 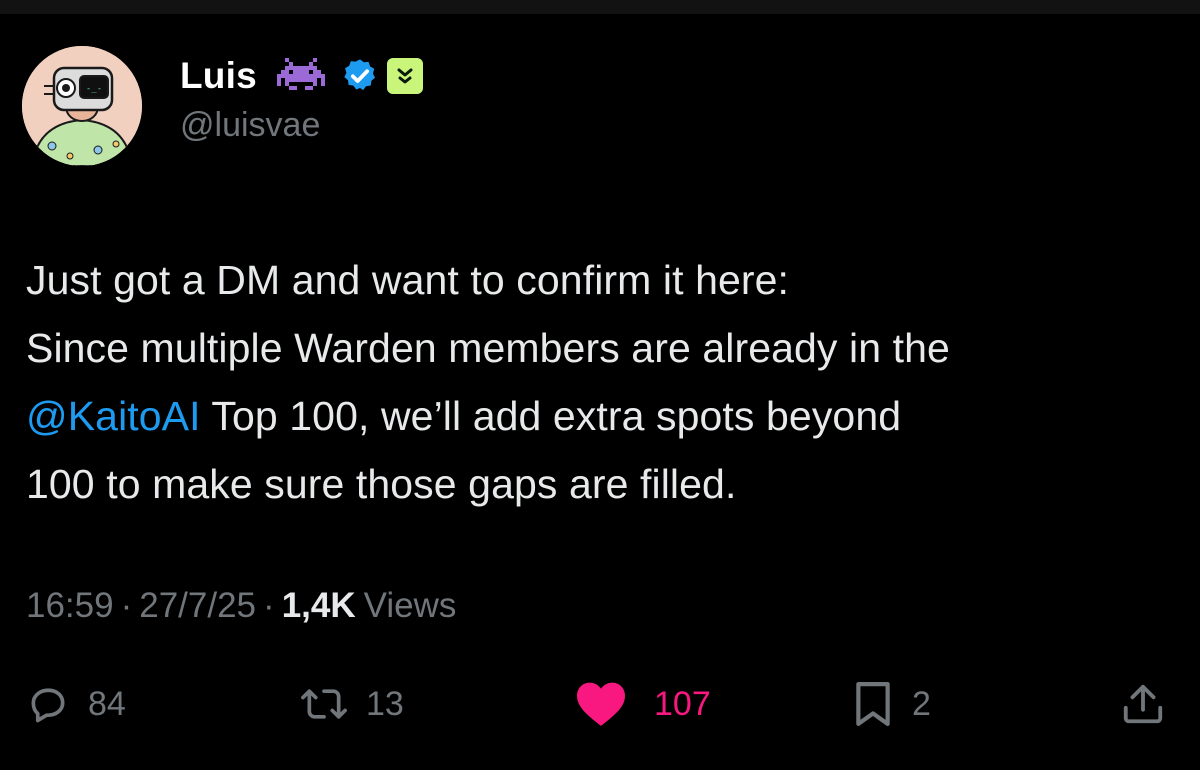 I want to click on share-button, so click(x=1143, y=704).